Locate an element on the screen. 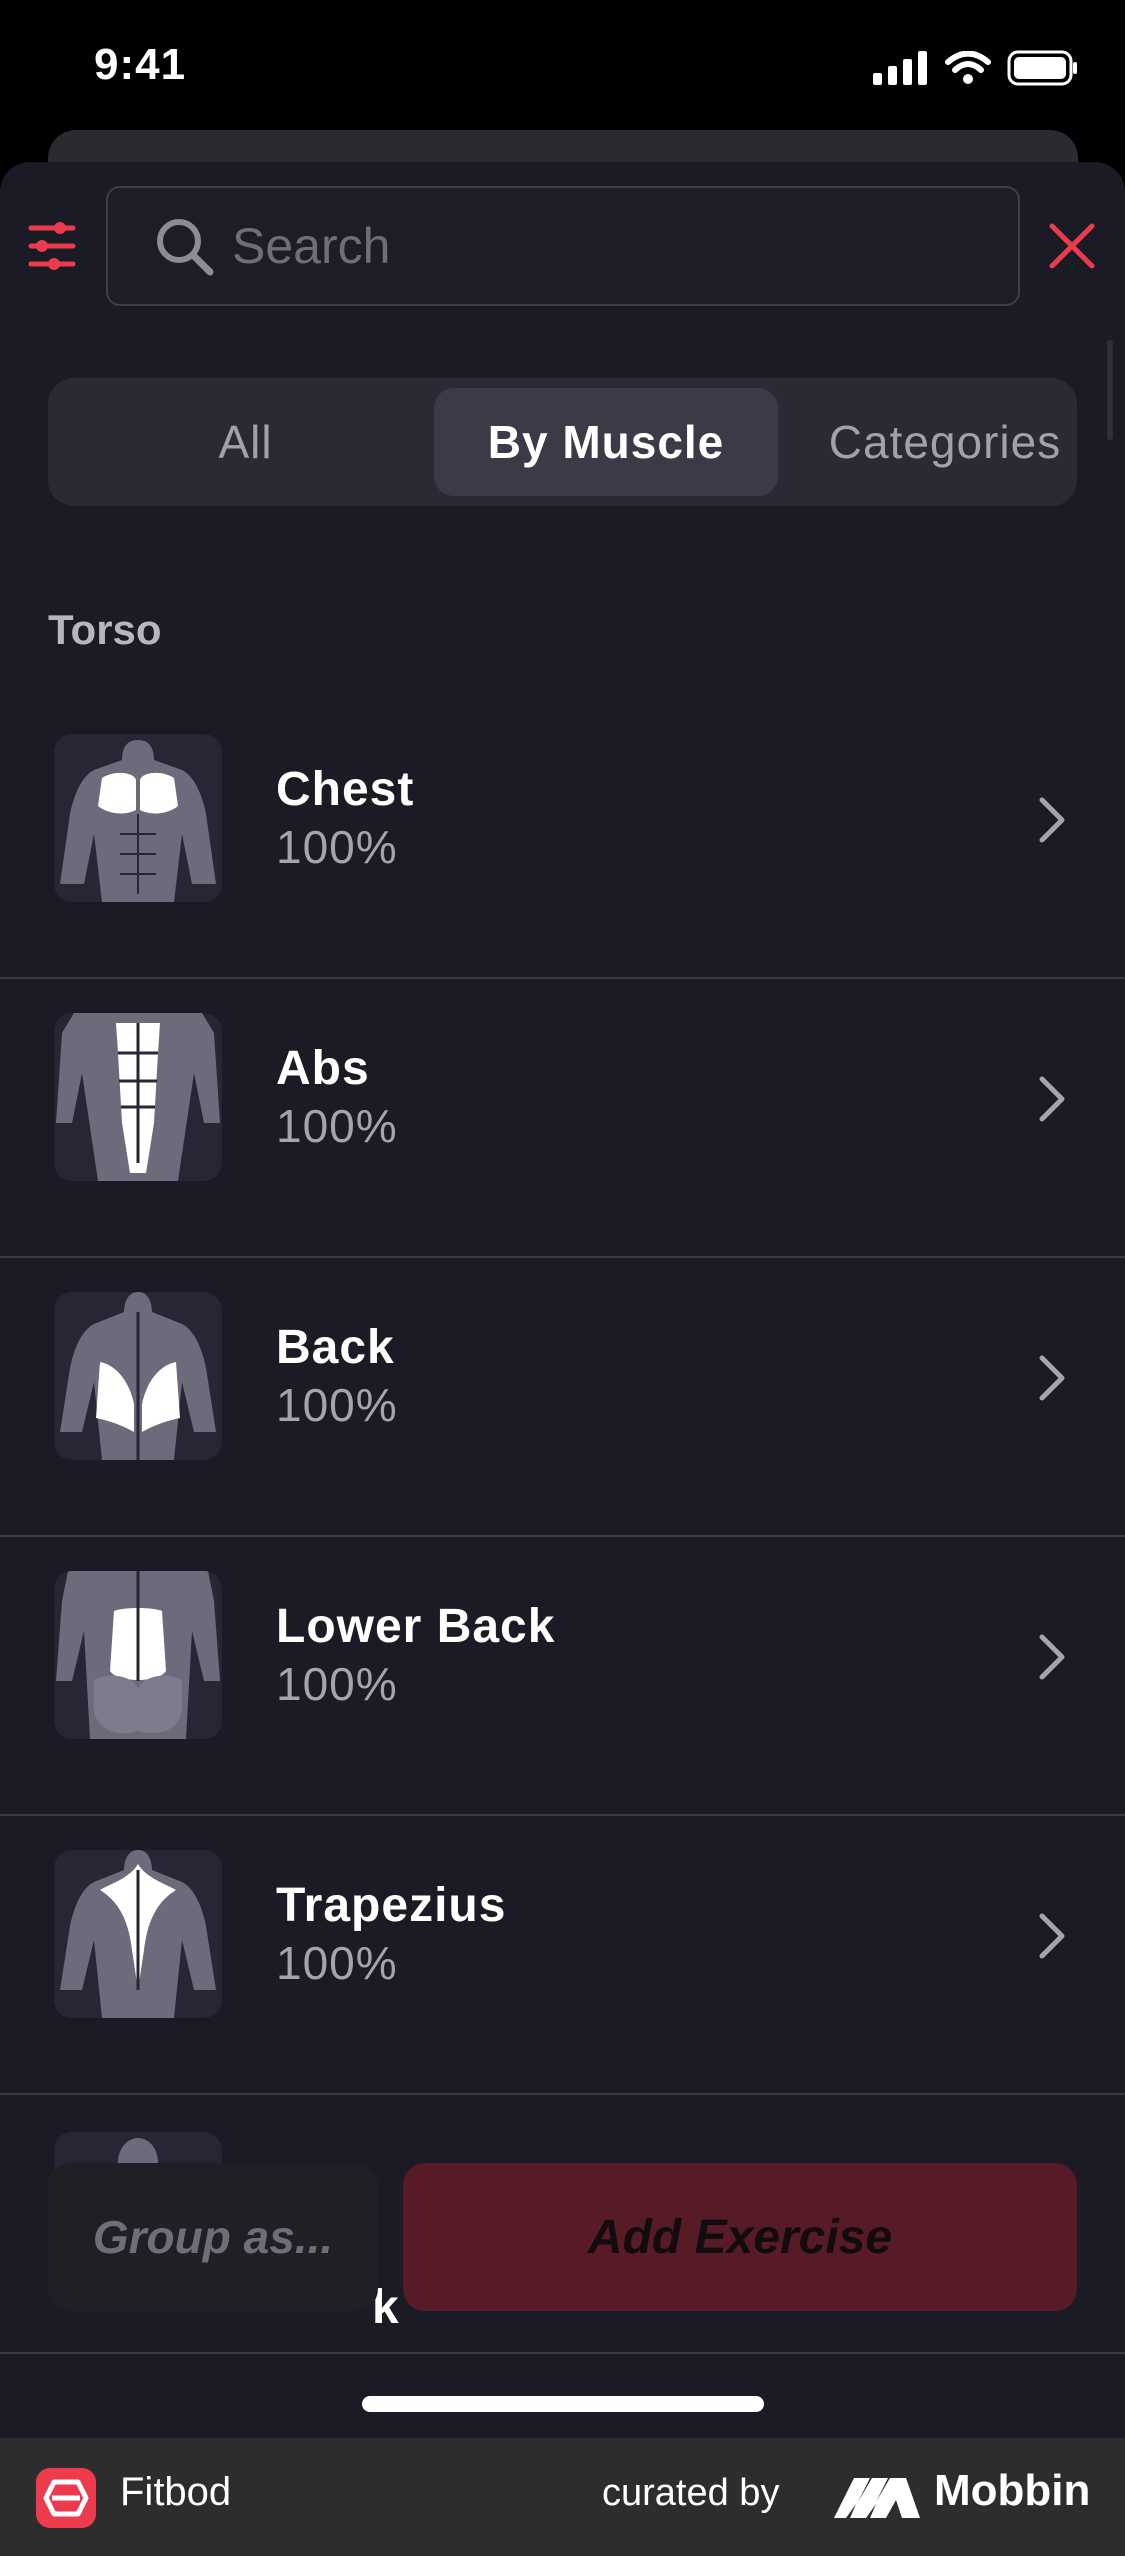  sliders-icon is located at coordinates (52, 246).